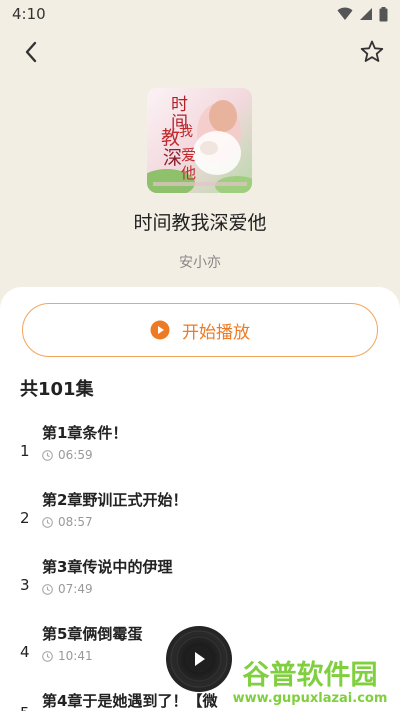  What do you see at coordinates (85, 433) in the screenshot?
I see `episode-title: 第1章条件！` at bounding box center [85, 433].